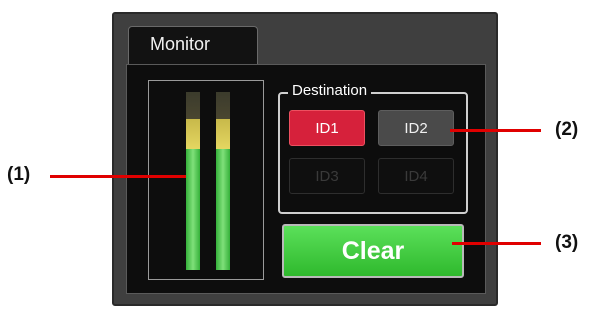 The width and height of the screenshot is (590, 309). What do you see at coordinates (330, 90) in the screenshot?
I see `destination-legend: Destination` at bounding box center [330, 90].